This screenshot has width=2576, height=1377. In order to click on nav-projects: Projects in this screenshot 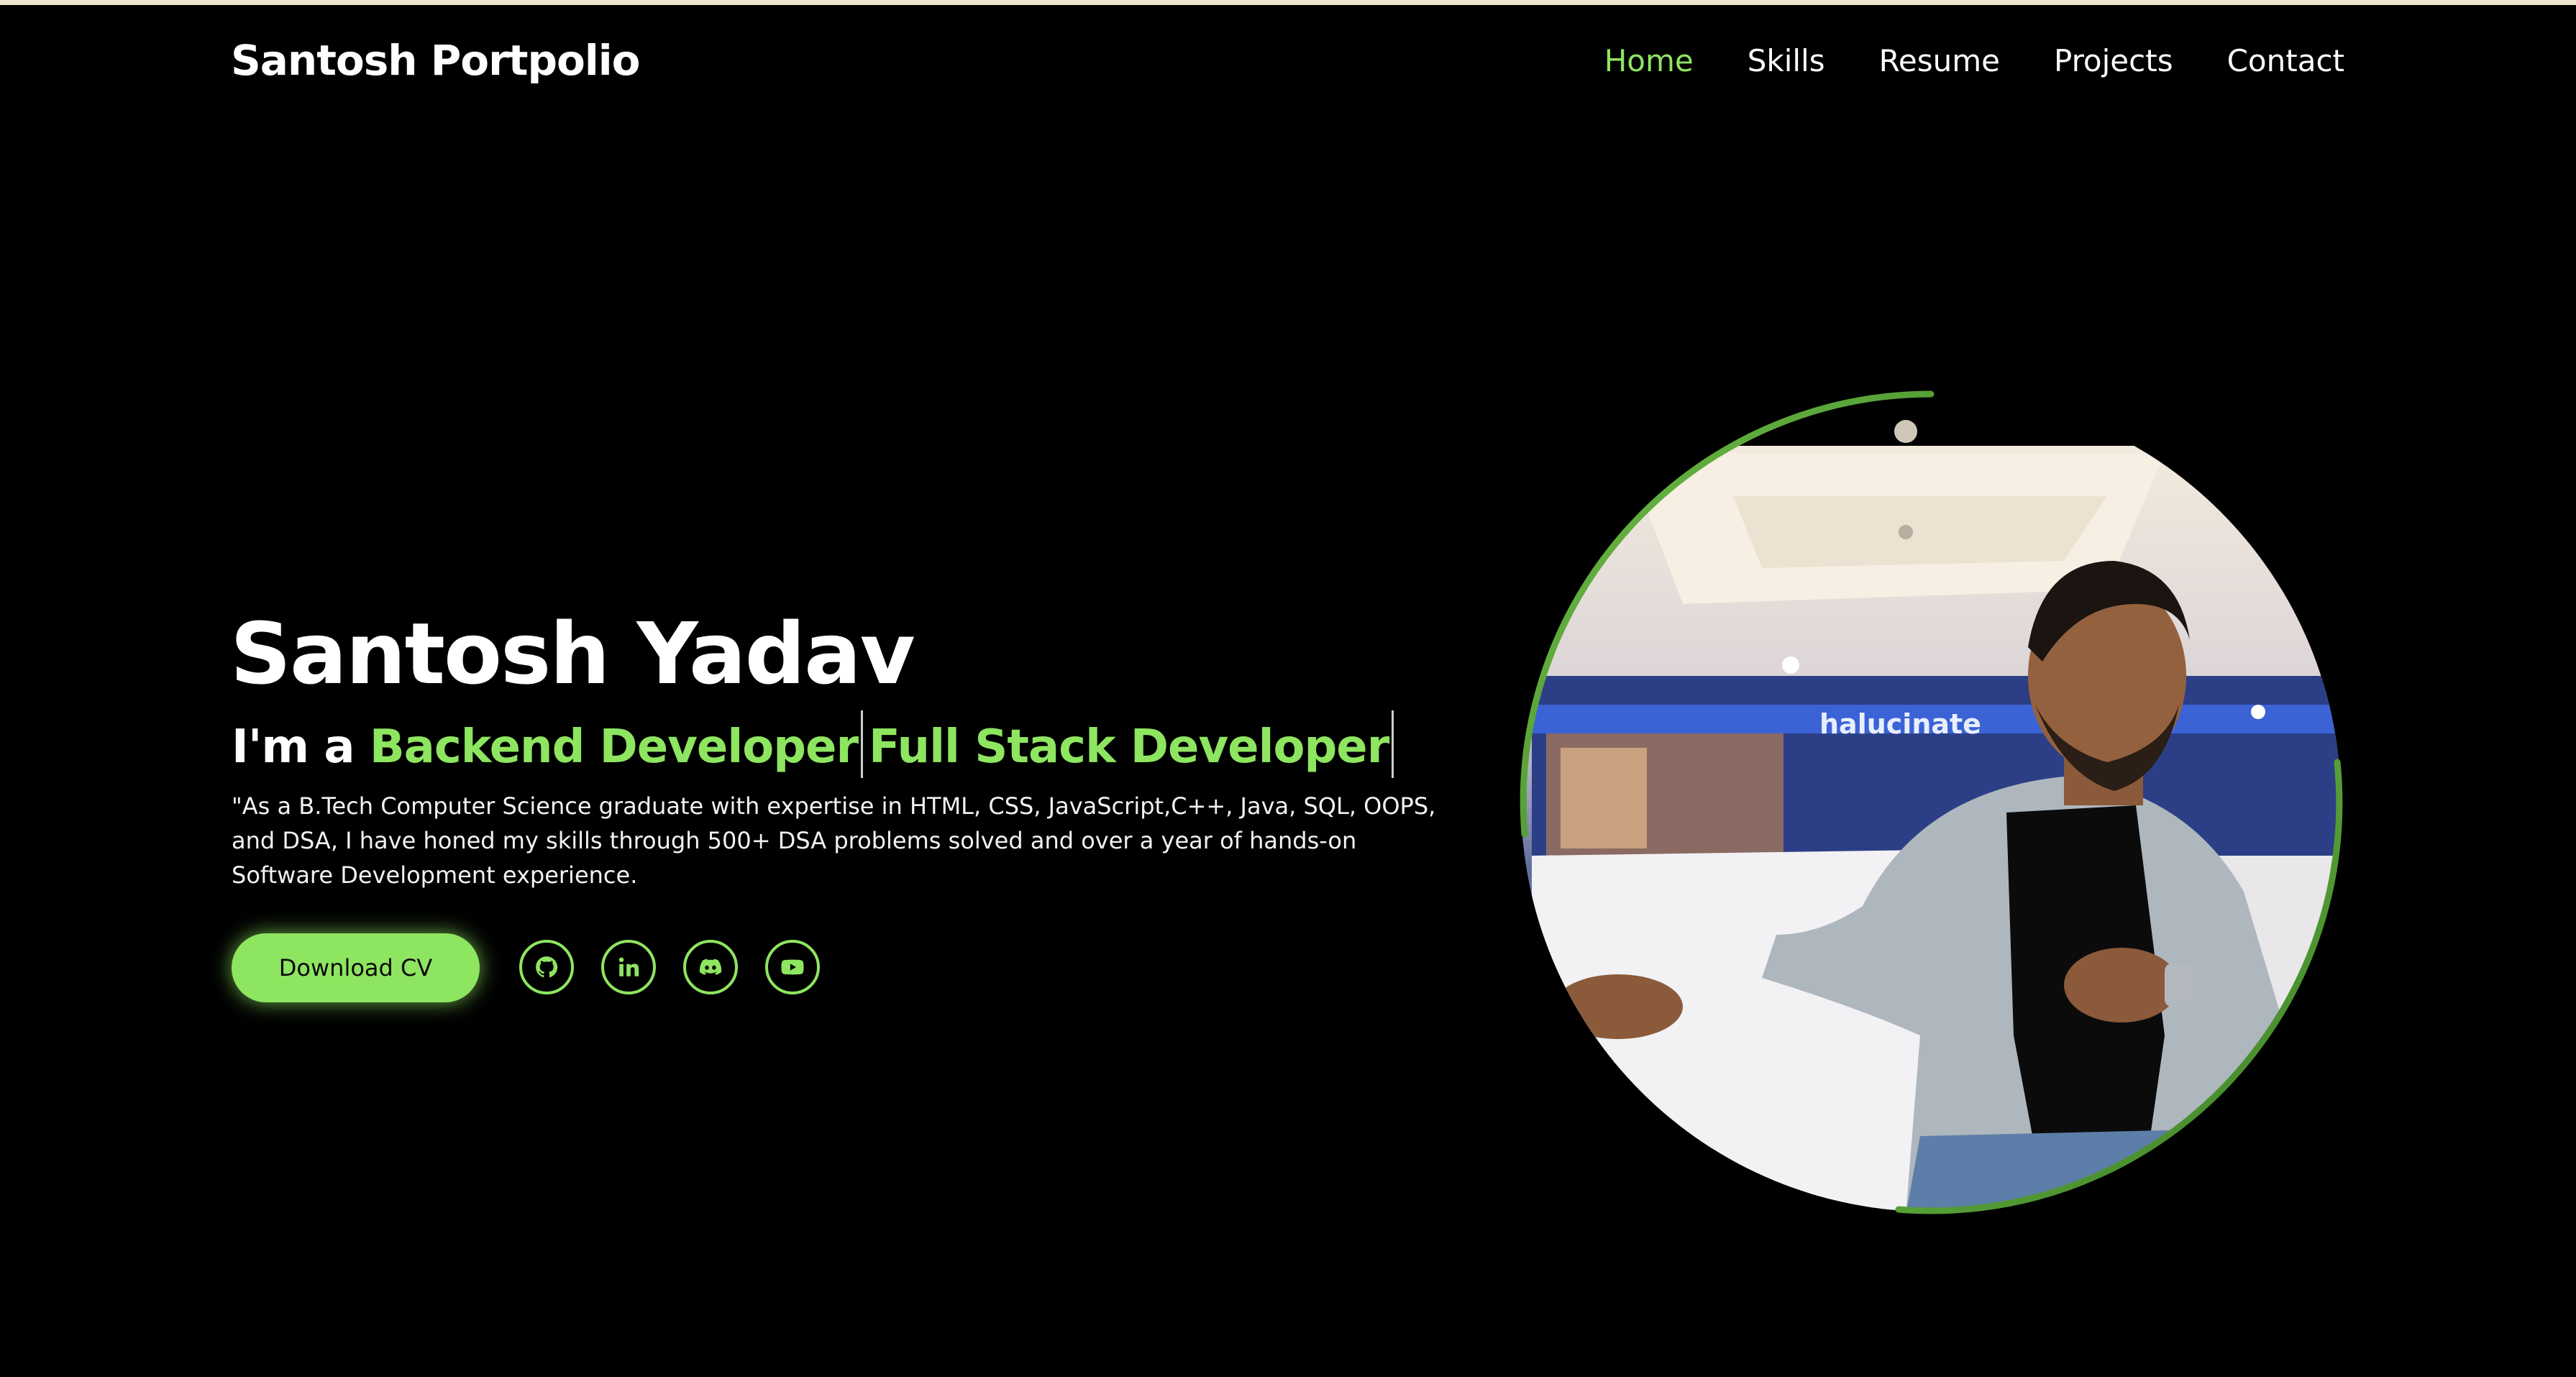, I will do `click(2113, 60)`.